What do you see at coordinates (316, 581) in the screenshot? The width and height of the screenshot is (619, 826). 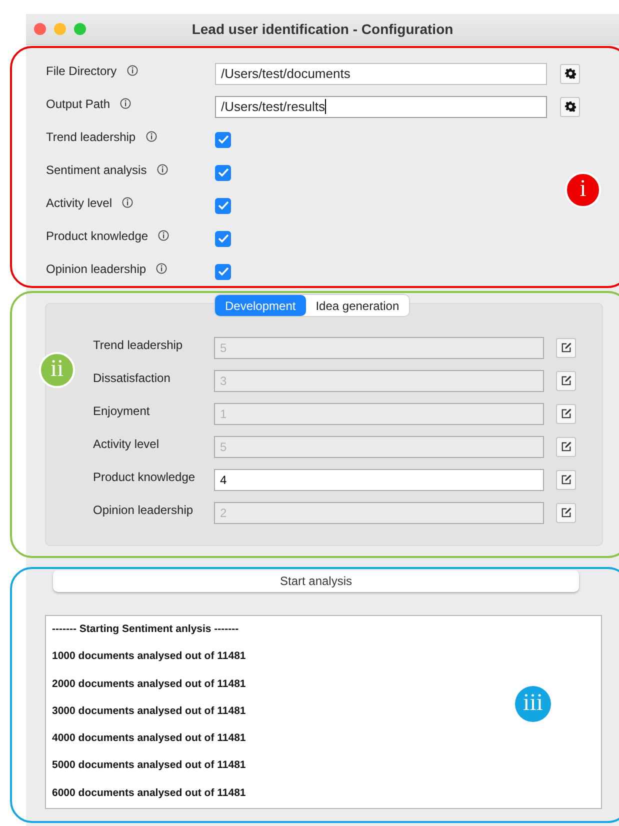 I see `start-analysis-button: Start analysis` at bounding box center [316, 581].